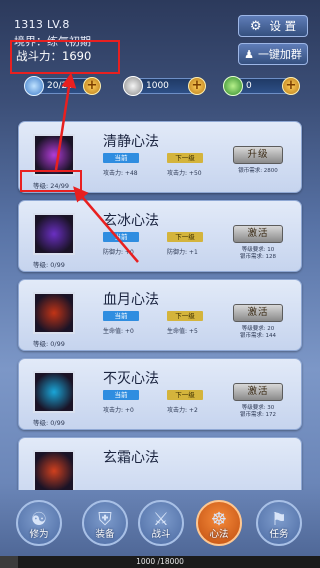  I want to click on requirement-text: 银币需求: 2800, so click(258, 171).